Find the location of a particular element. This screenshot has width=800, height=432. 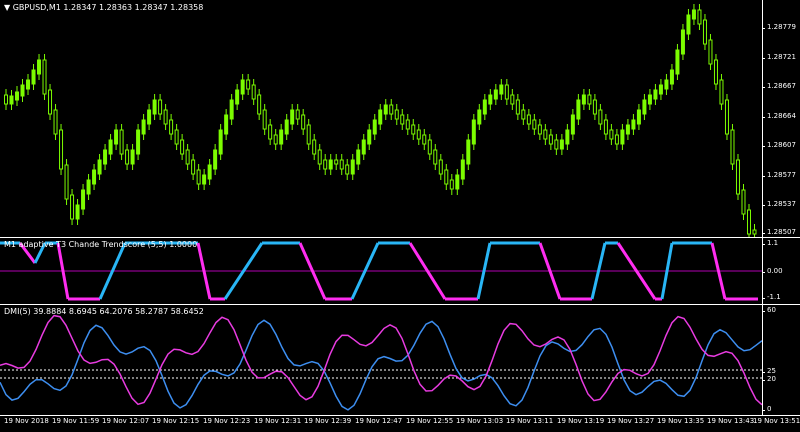

trendscore-scale: 1.1 0.00 -1.1 is located at coordinates (780, 271).